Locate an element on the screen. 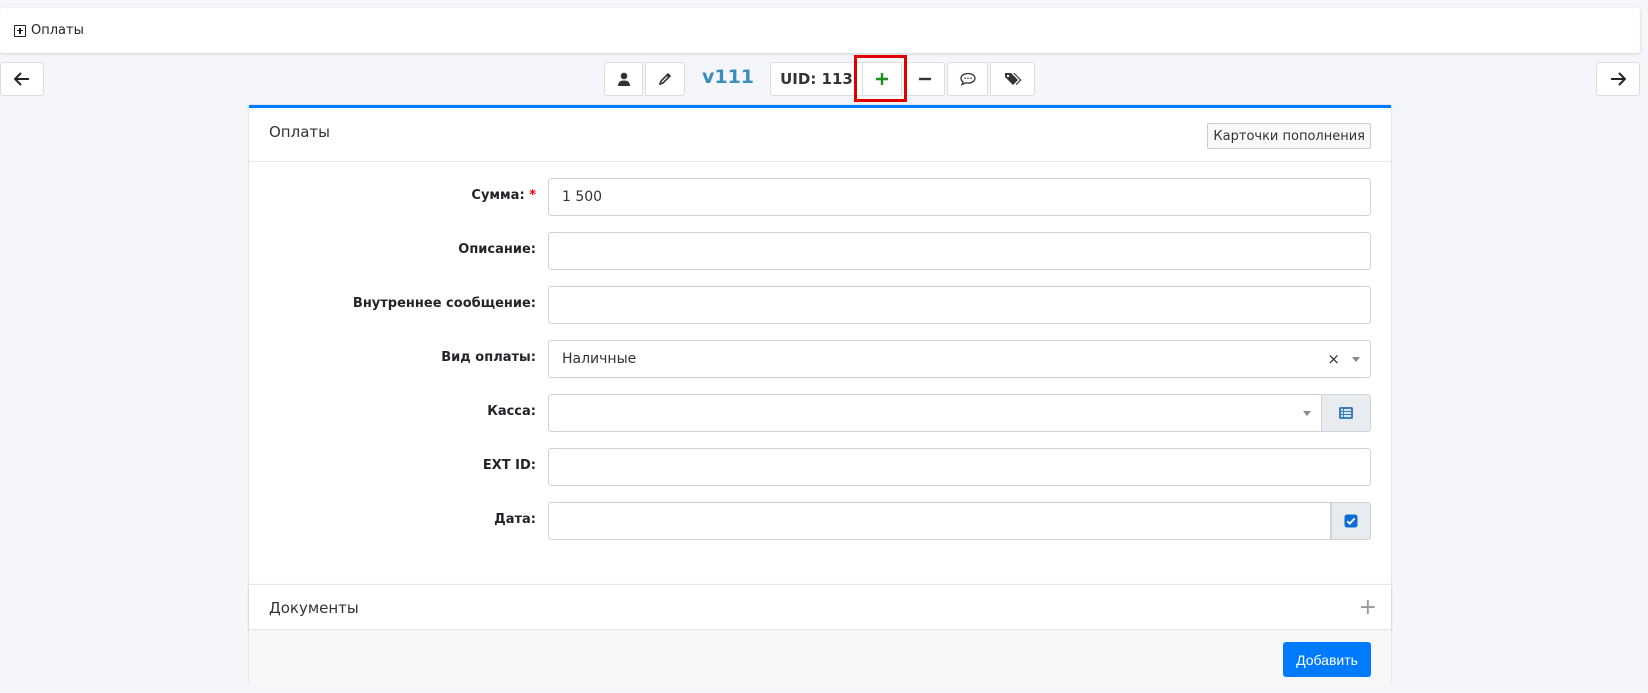 The width and height of the screenshot is (1648, 693). date-row: Дата: is located at coordinates (820, 521).